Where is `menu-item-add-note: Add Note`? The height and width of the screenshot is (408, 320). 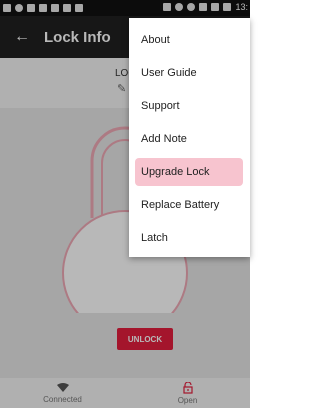
menu-item-add-note: Add Note is located at coordinates (189, 139).